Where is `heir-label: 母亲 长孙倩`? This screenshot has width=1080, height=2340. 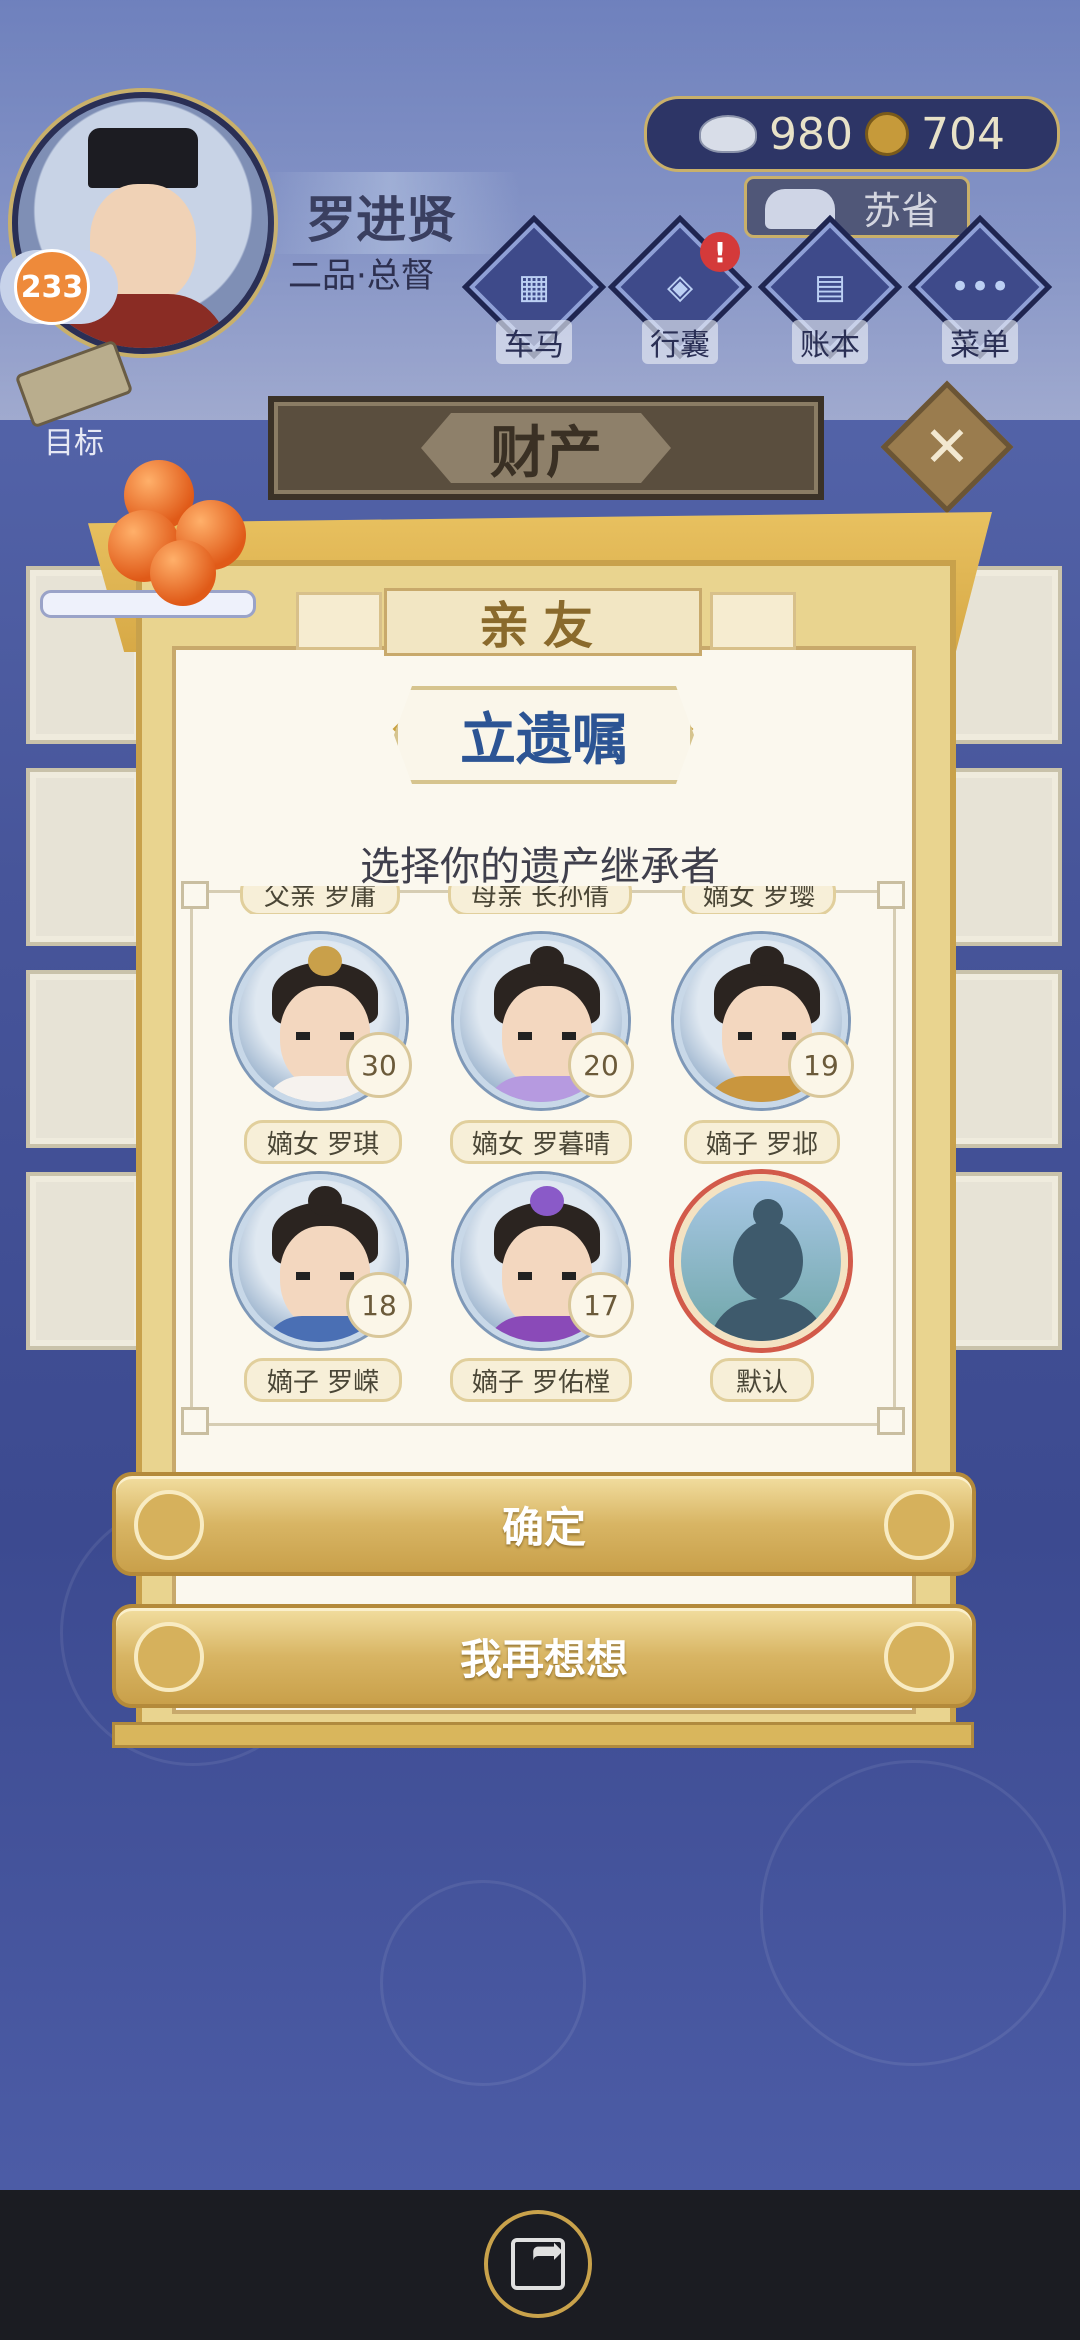
heir-label: 母亲 长孙倩 is located at coordinates (540, 900).